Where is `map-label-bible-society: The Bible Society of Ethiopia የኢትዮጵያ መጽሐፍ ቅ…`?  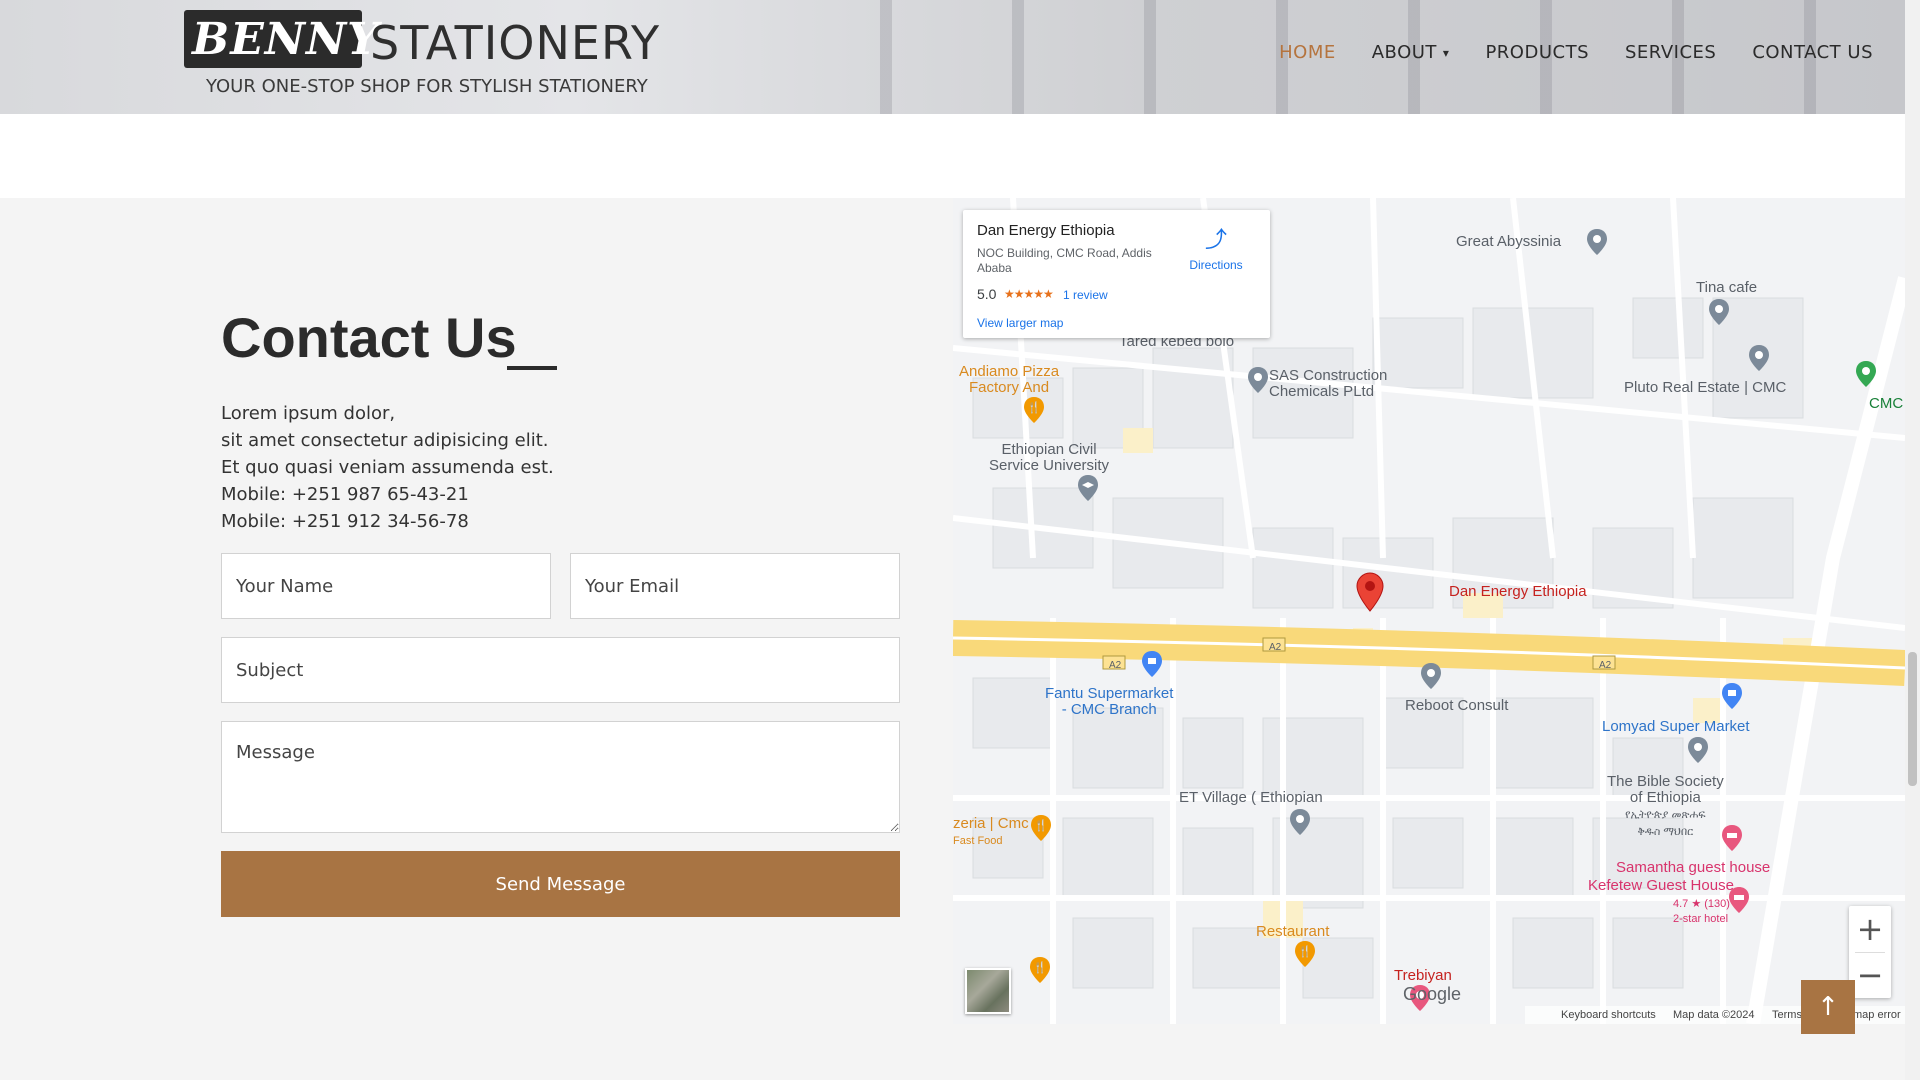
map-label-bible-society: The Bible Society of Ethiopia የኢትዮጵያ መጽሐፍ ቅ… is located at coordinates (1665, 807).